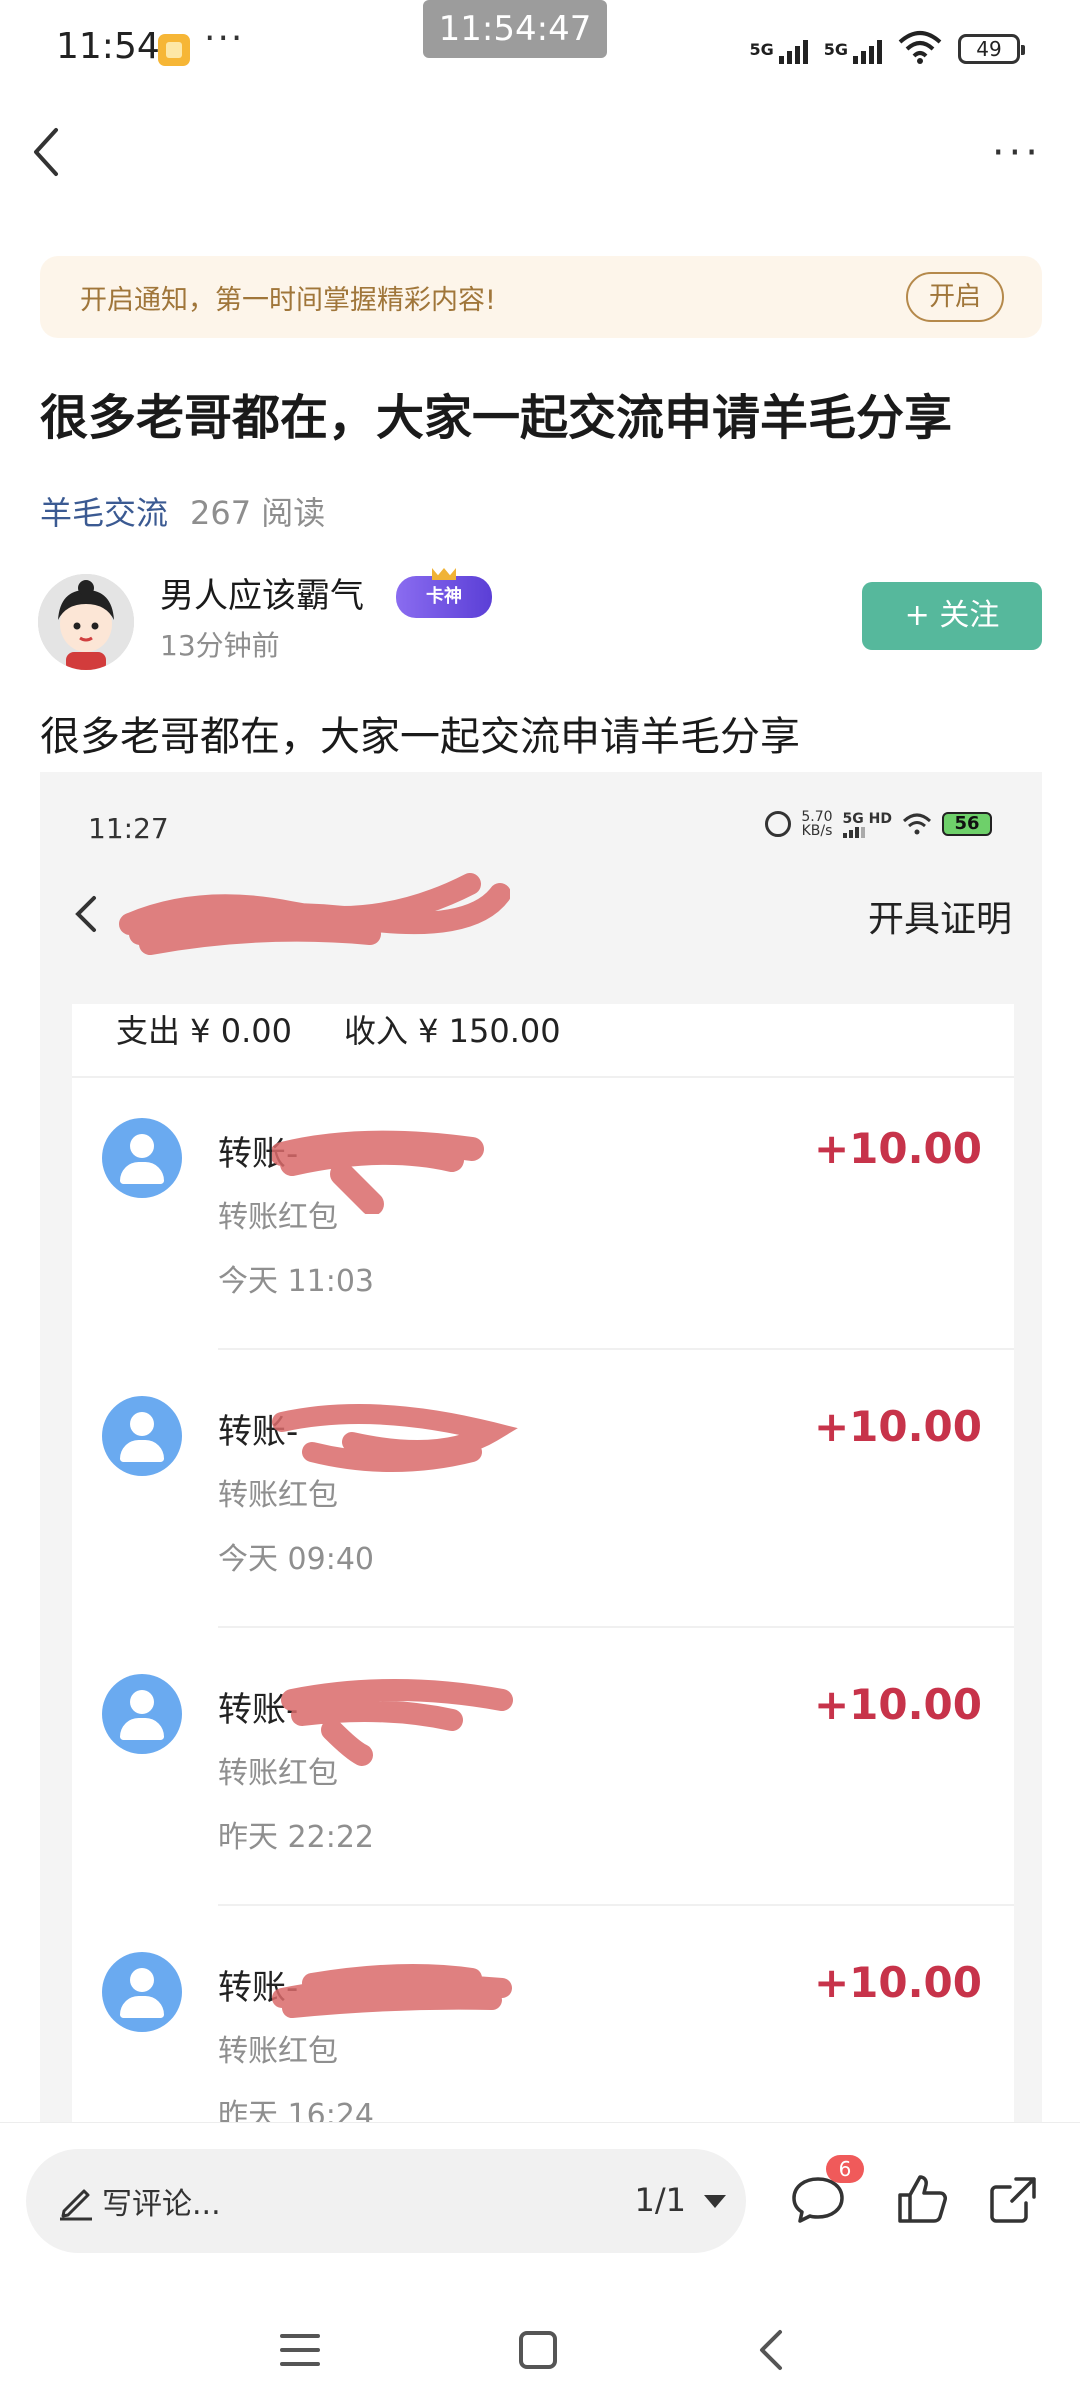  Describe the element at coordinates (771, 2350) in the screenshot. I see `back-nav-icon` at that location.